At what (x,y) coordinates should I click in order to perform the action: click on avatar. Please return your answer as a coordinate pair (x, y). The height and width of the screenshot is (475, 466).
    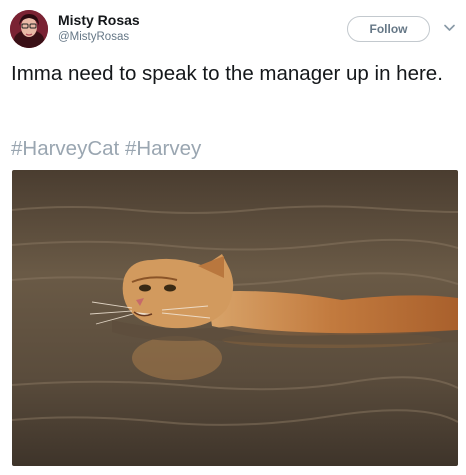
    Looking at the image, I should click on (29, 29).